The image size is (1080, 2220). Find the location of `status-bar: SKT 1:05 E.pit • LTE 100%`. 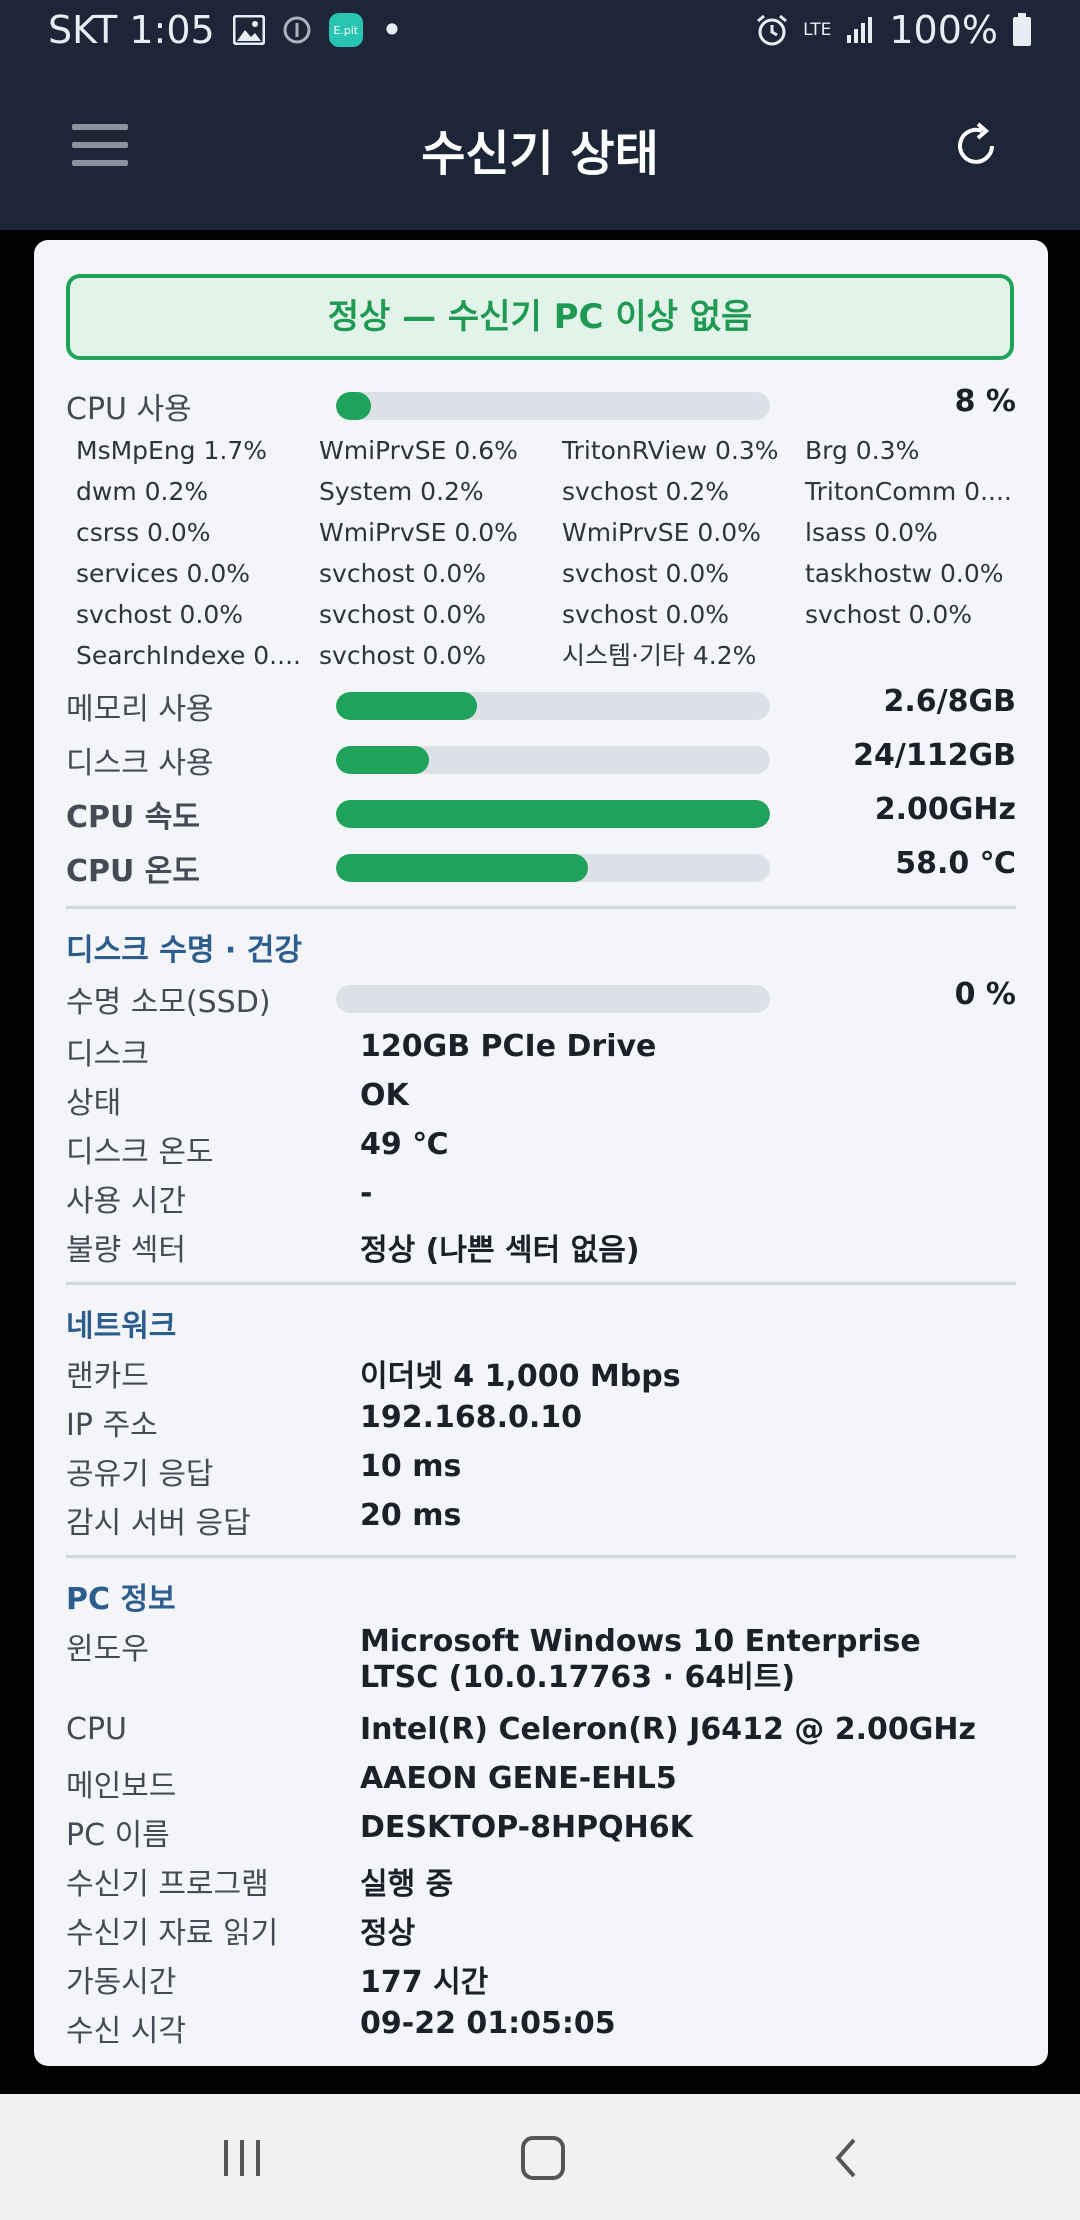

status-bar: SKT 1:05 E.pit • LTE 100% is located at coordinates (540, 31).